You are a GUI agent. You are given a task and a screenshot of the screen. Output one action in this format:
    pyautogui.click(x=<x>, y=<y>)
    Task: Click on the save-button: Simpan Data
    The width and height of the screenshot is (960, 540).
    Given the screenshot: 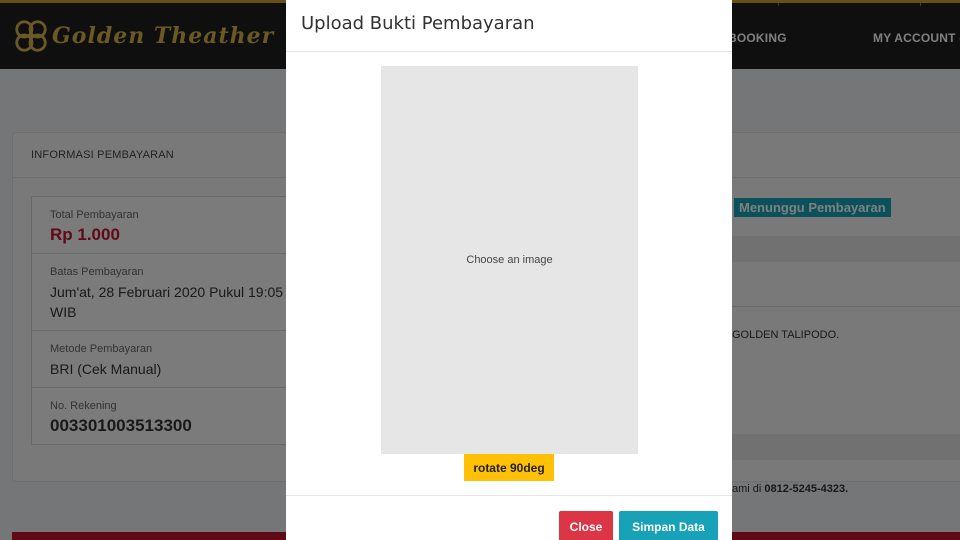 What is the action you would take?
    pyautogui.click(x=668, y=525)
    